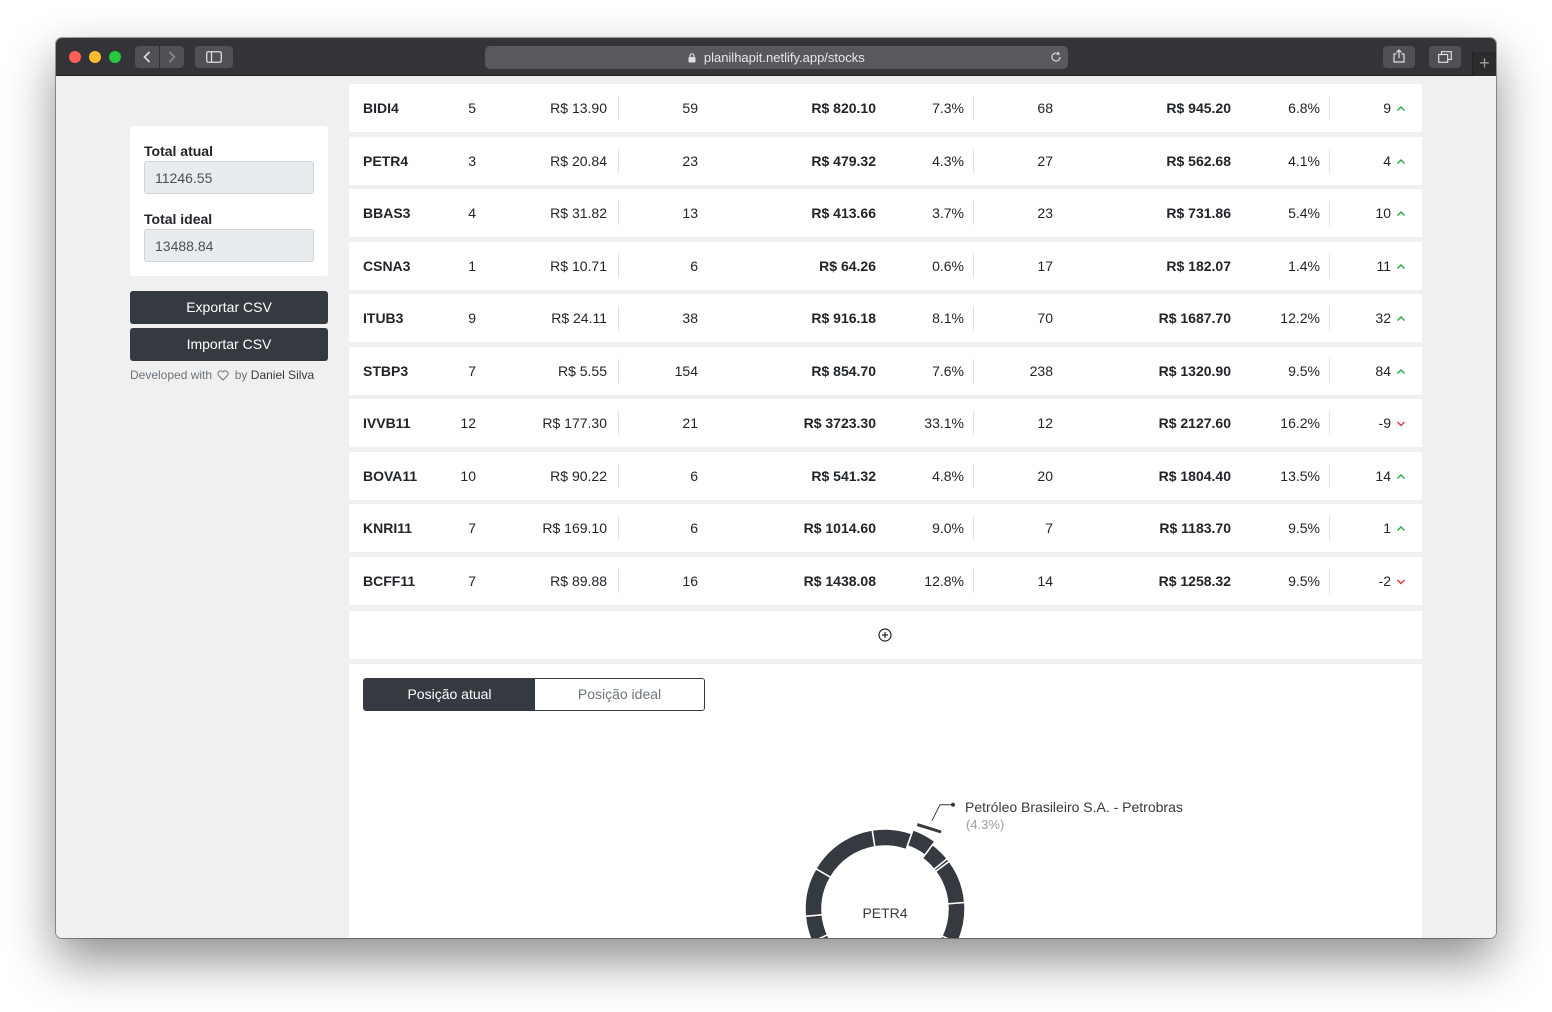 The width and height of the screenshot is (1552, 1012). I want to click on donut-slice-stbp3, so click(953, 919).